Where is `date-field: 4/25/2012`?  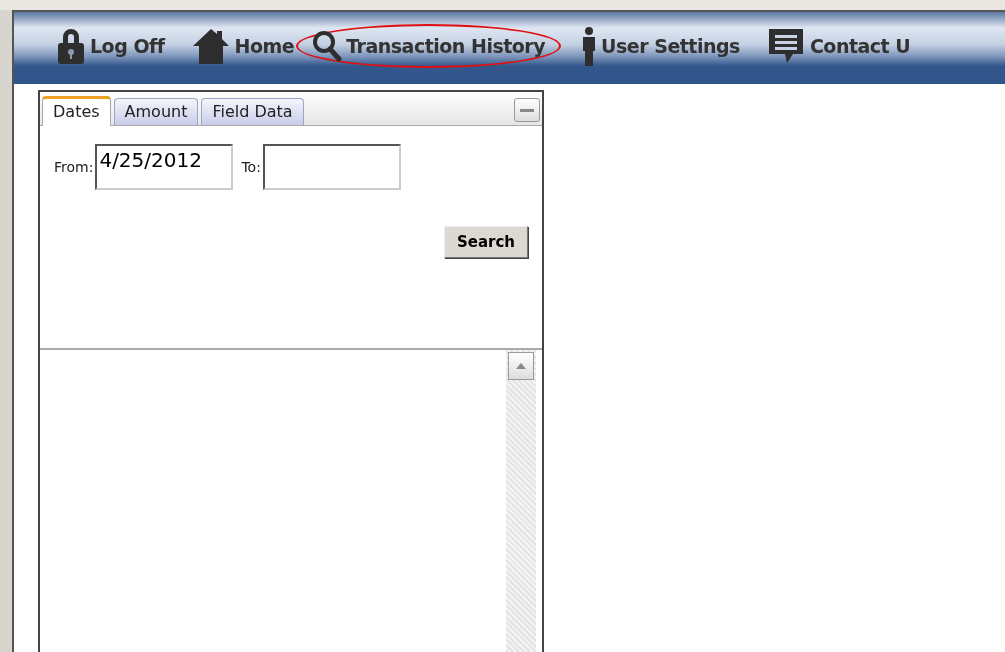 date-field: 4/25/2012 is located at coordinates (164, 167).